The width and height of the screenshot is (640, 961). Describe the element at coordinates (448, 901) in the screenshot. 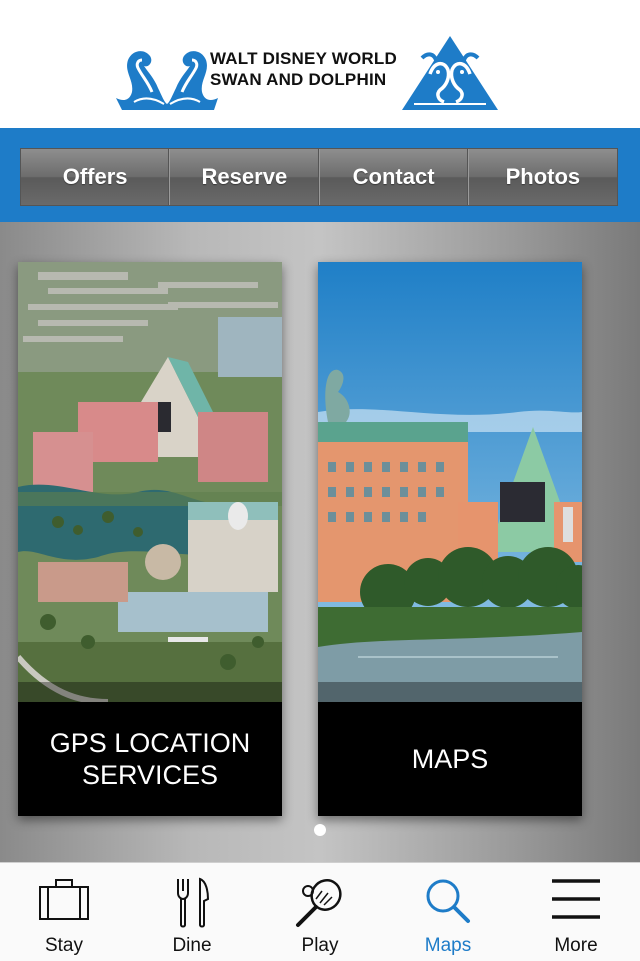

I see `search-icon` at that location.